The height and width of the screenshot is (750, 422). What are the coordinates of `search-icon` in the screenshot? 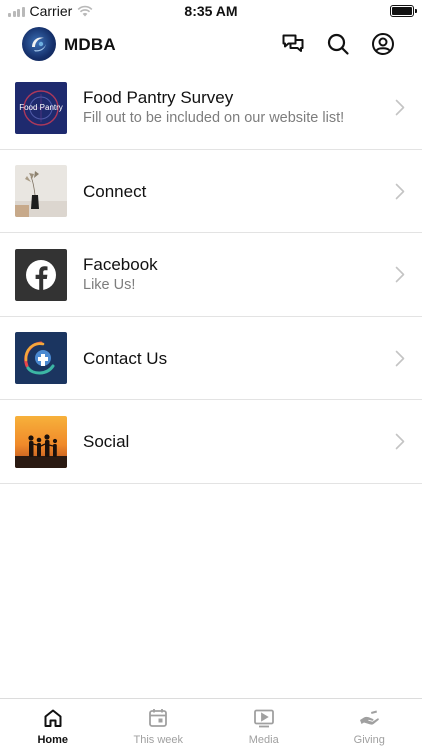 It's located at (338, 44).